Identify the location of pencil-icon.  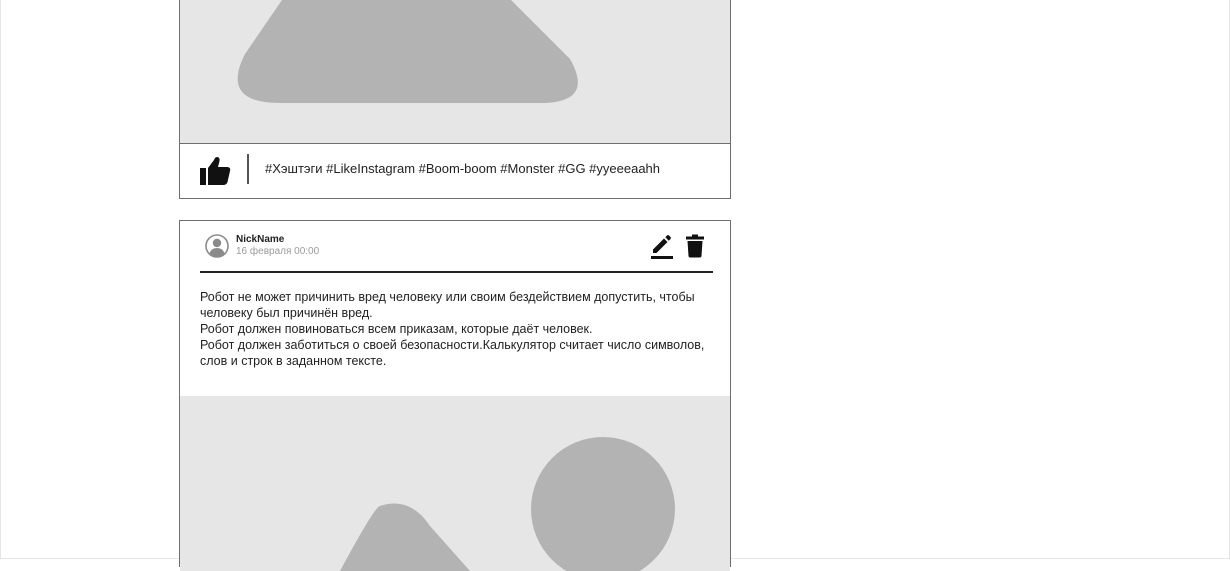
(662, 247).